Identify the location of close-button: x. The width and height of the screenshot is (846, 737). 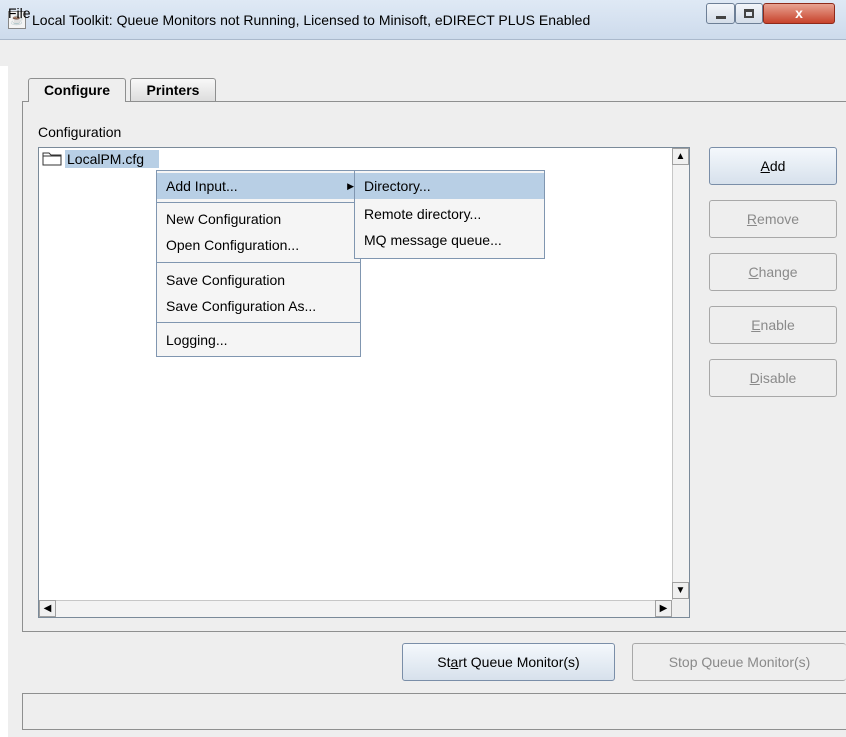
(799, 13).